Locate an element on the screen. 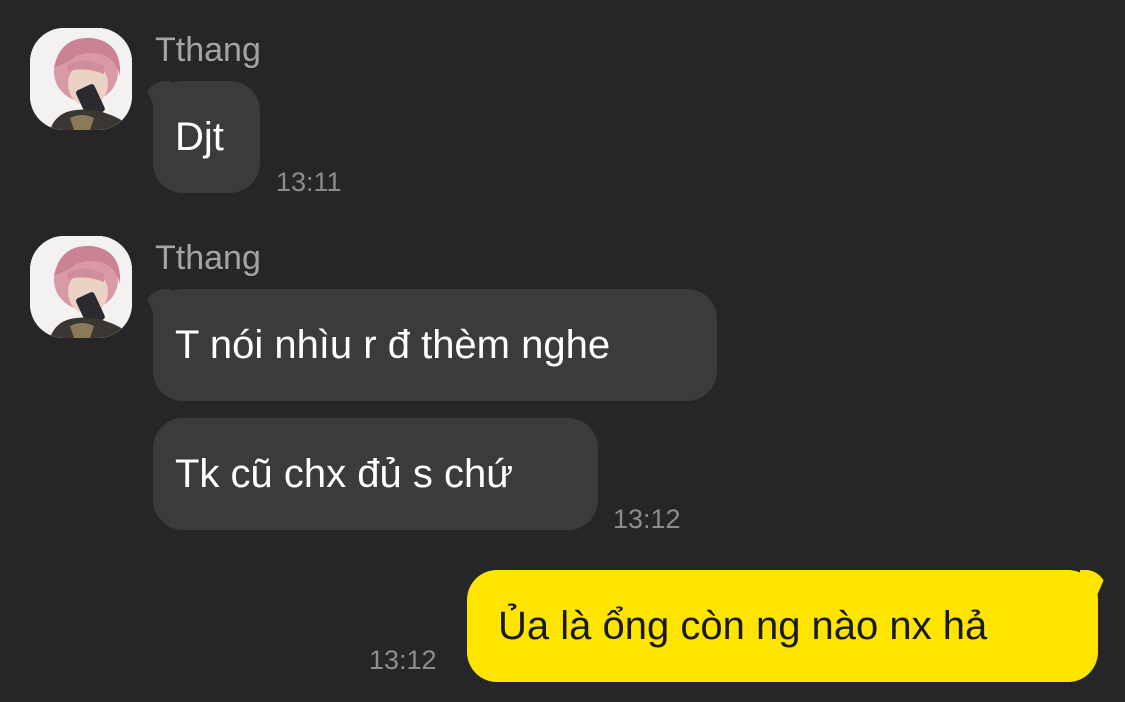  message-bubble: T nói nhìu r đ thèm nghe is located at coordinates (435, 345).